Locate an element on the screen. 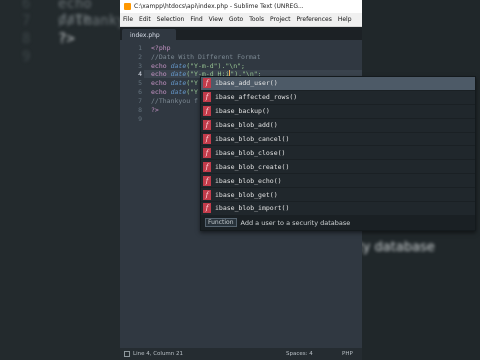 The height and width of the screenshot is (360, 480). bg-tooltip-text: ity database is located at coordinates (398, 247).